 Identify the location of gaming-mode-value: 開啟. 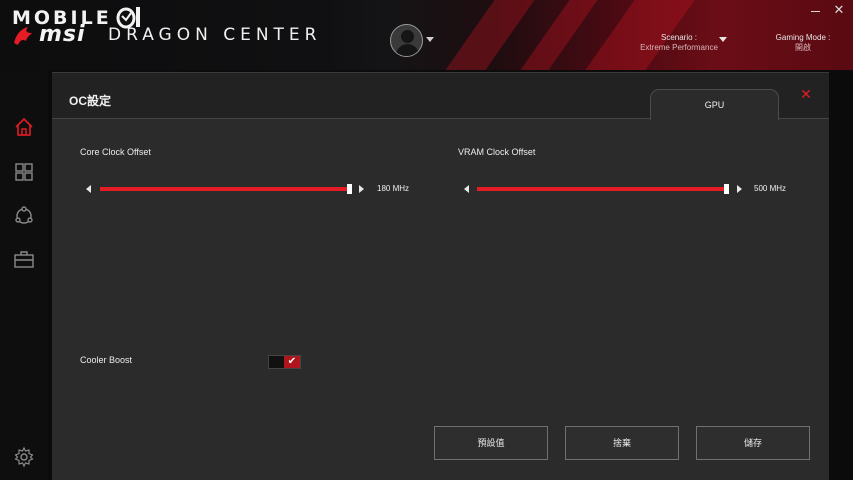
(803, 47).